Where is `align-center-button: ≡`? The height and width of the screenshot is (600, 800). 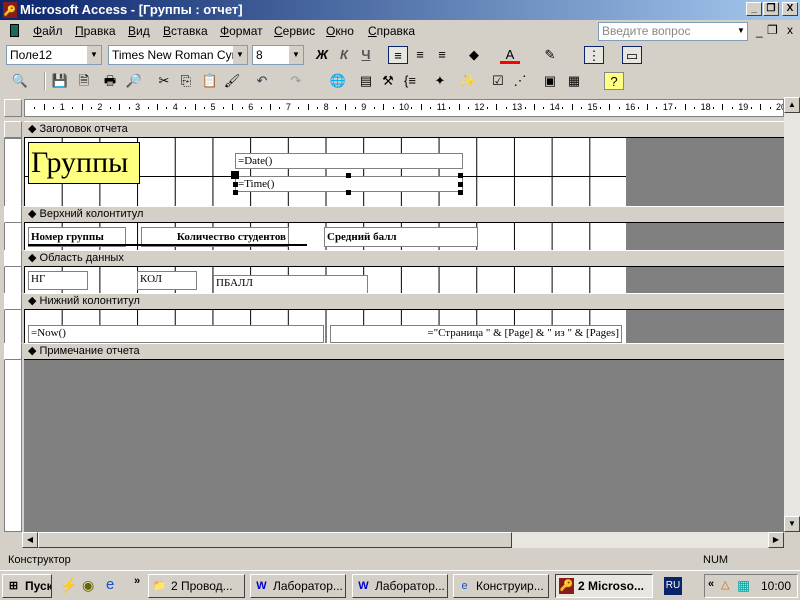 align-center-button: ≡ is located at coordinates (420, 55).